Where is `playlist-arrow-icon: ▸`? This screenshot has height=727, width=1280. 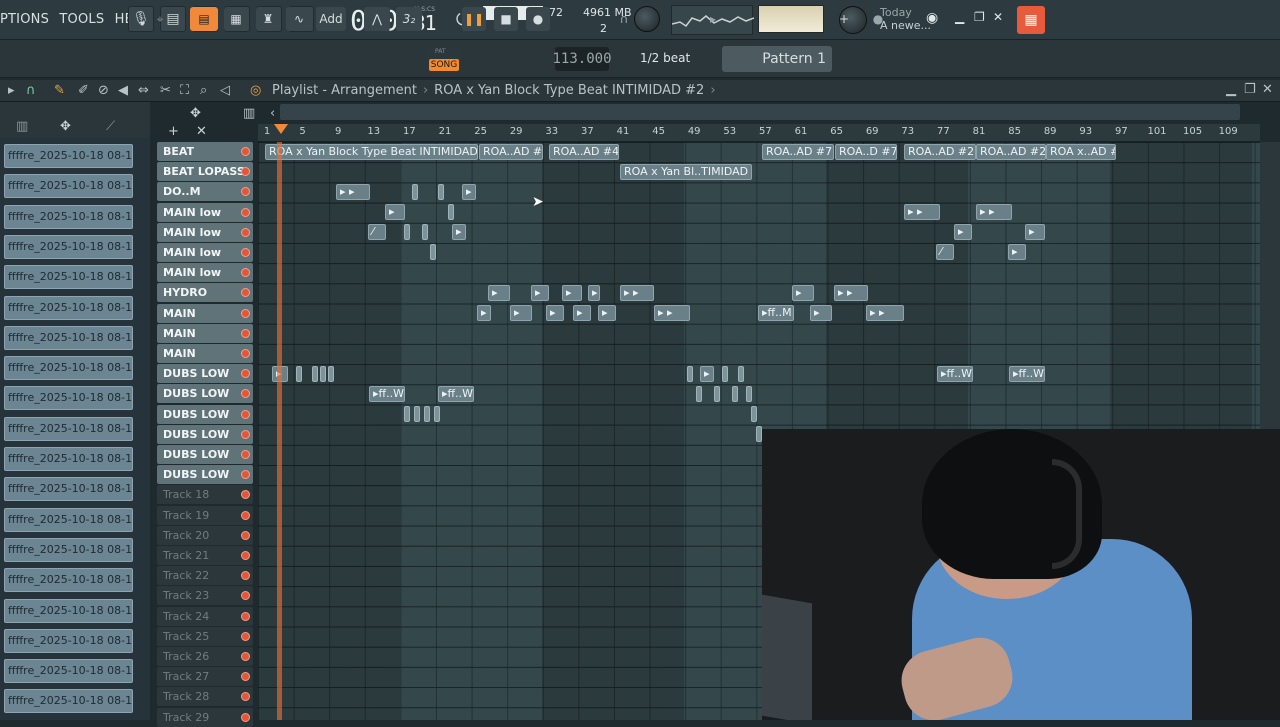 playlist-arrow-icon: ▸ is located at coordinates (11, 90).